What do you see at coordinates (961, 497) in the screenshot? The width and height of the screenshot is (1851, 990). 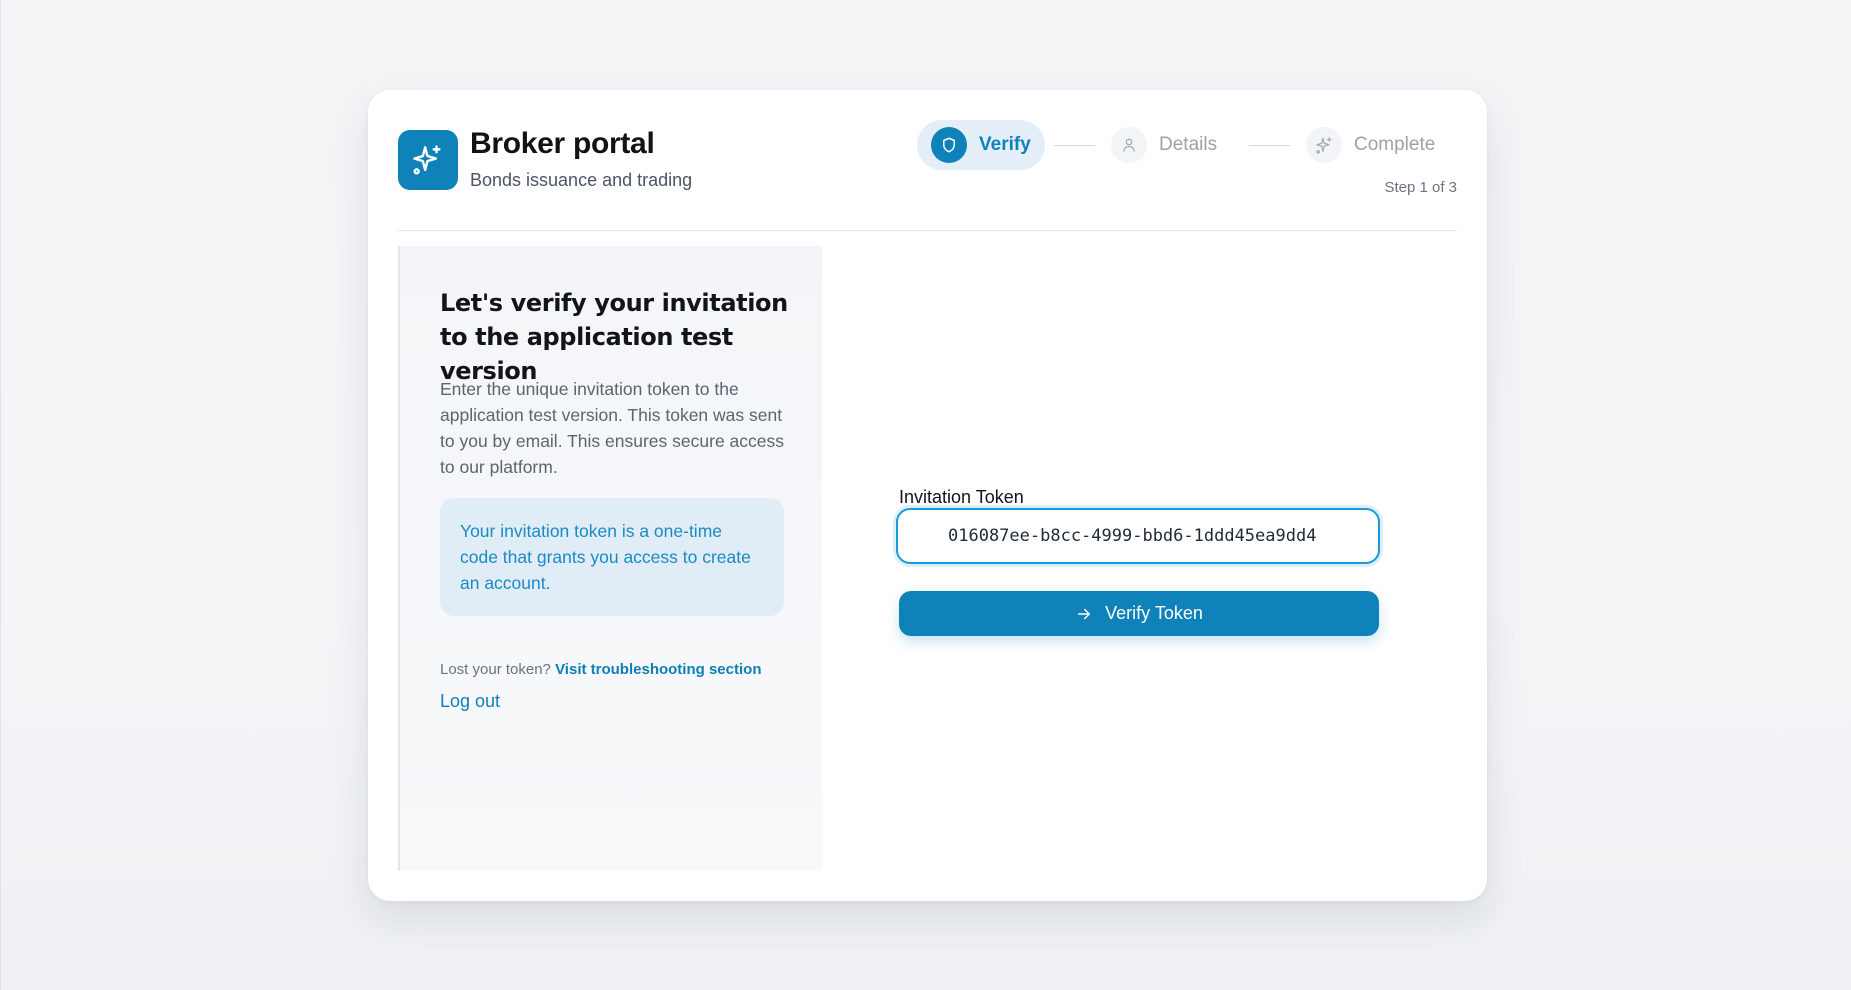 I see `token-field-label: Invitation Token` at bounding box center [961, 497].